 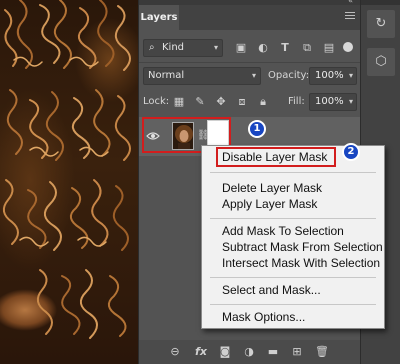 What do you see at coordinates (329, 75) in the screenshot?
I see `opacity-value: 100%` at bounding box center [329, 75].